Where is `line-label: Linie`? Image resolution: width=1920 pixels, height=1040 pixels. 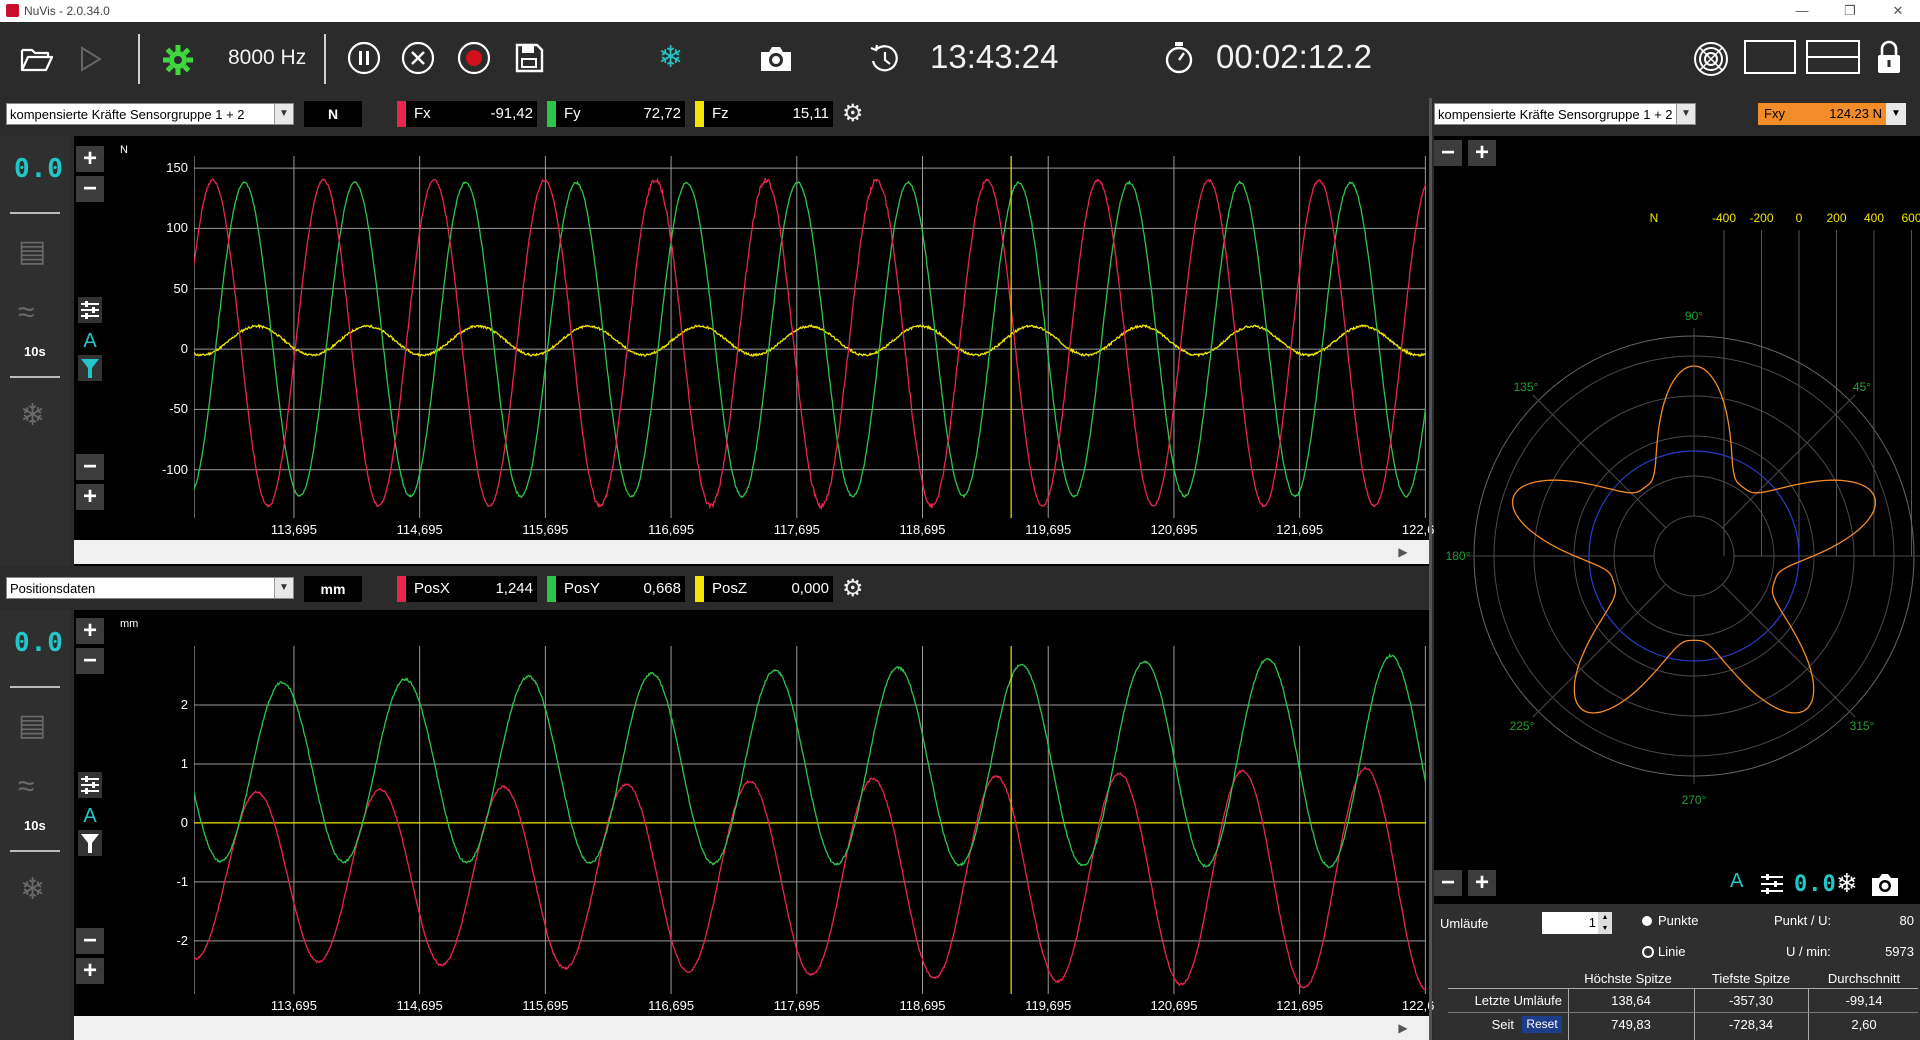
line-label: Linie is located at coordinates (1672, 951).